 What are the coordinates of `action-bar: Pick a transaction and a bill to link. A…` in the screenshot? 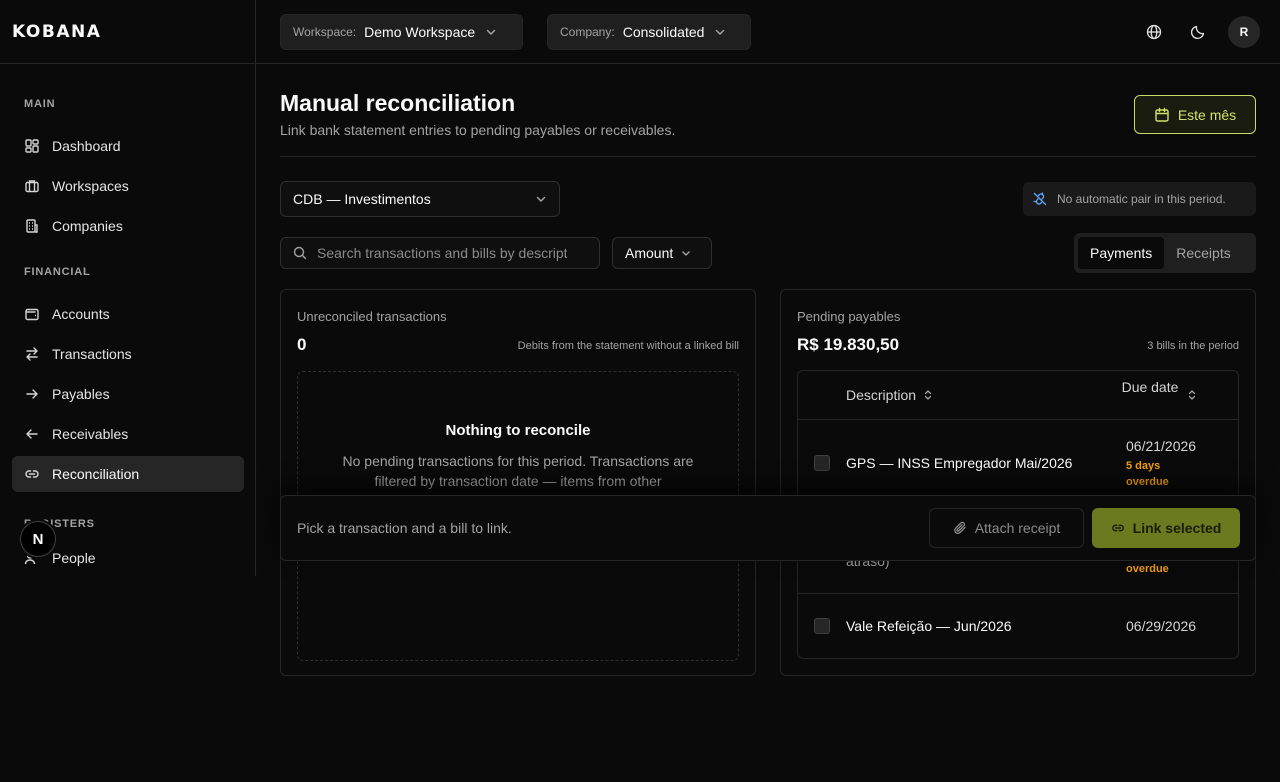 It's located at (768, 528).